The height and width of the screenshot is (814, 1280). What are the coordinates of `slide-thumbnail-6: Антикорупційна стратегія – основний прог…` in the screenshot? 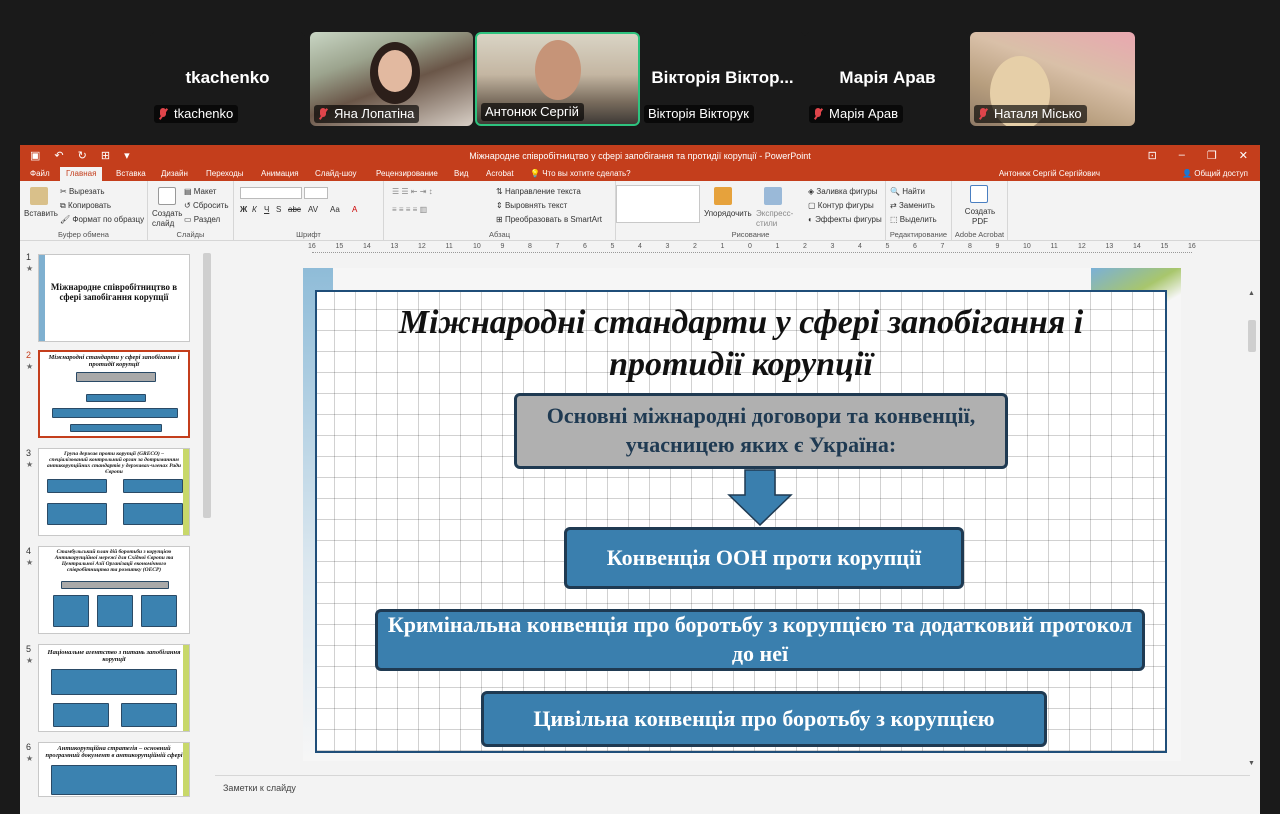 It's located at (114, 769).